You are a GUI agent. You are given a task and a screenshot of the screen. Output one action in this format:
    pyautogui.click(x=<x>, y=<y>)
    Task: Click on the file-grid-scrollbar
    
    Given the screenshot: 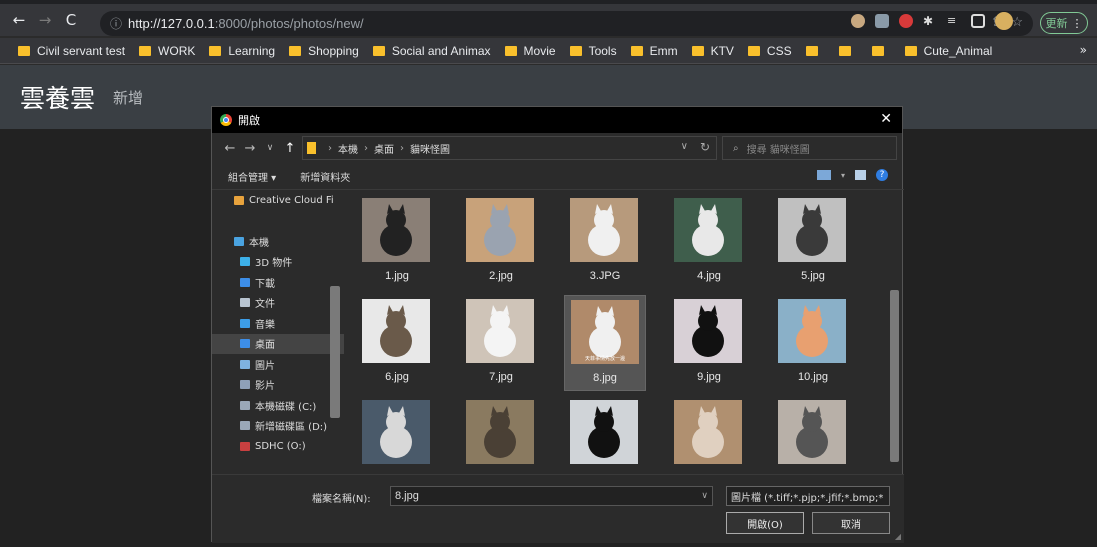 What is the action you would take?
    pyautogui.click(x=894, y=376)
    